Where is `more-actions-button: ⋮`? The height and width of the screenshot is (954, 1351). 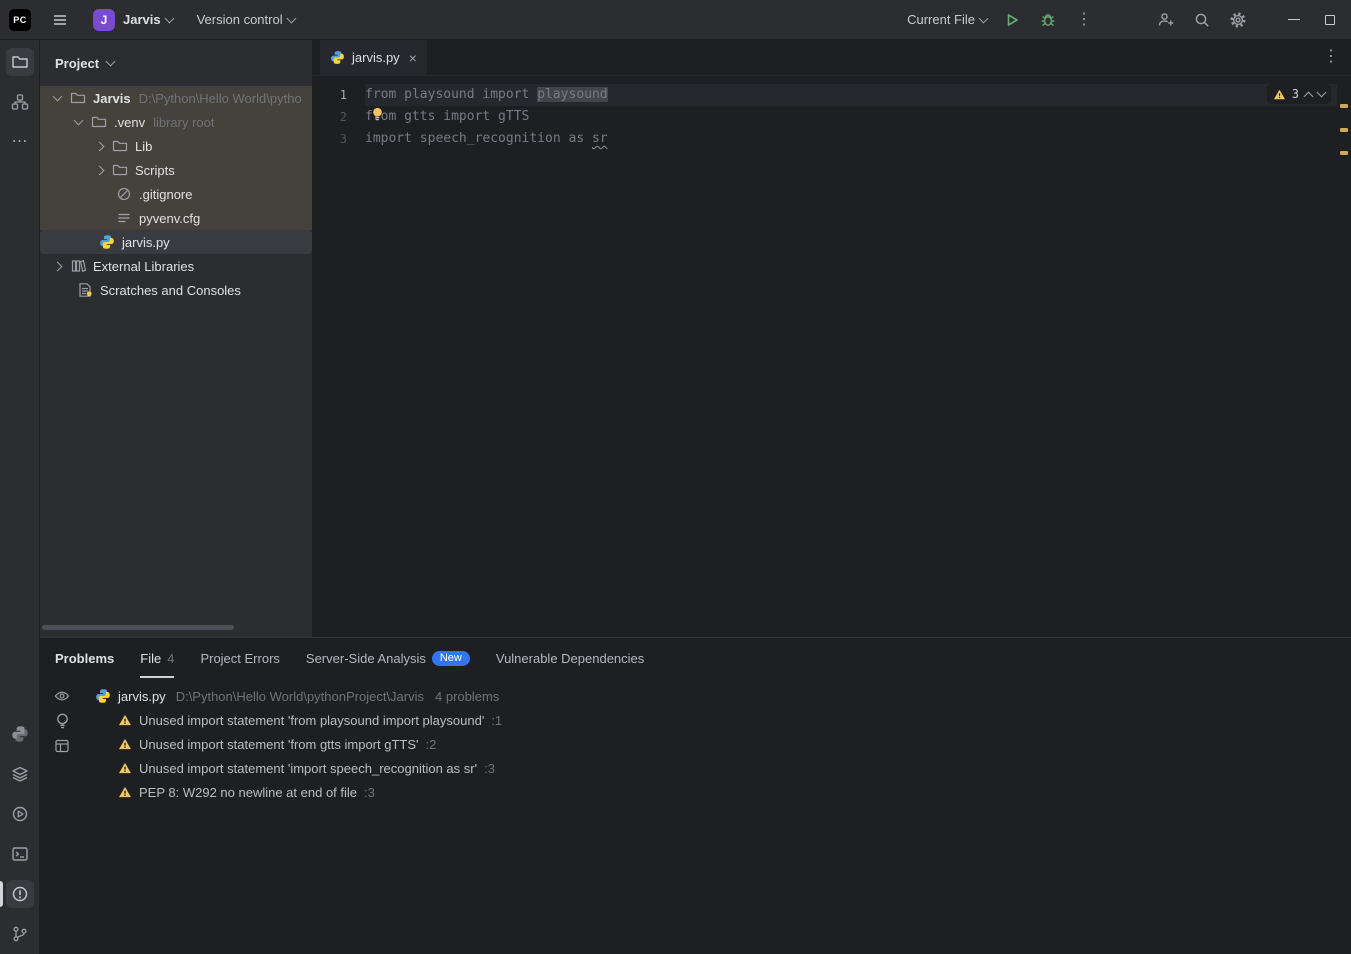
more-actions-button: ⋮ is located at coordinates (1084, 20).